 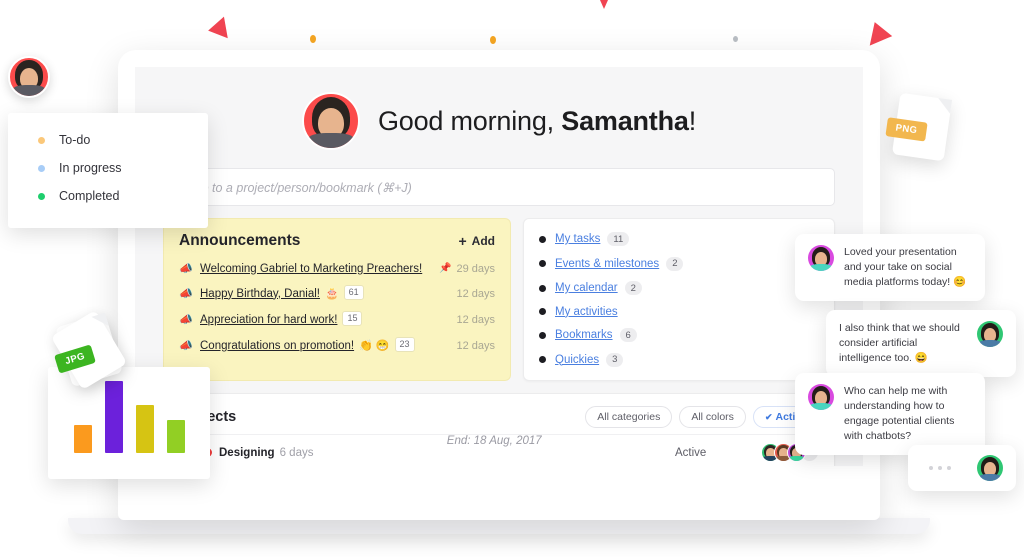 What do you see at coordinates (260, 294) in the screenshot?
I see `announcement-link: Happy Birthday, Danial!` at bounding box center [260, 294].